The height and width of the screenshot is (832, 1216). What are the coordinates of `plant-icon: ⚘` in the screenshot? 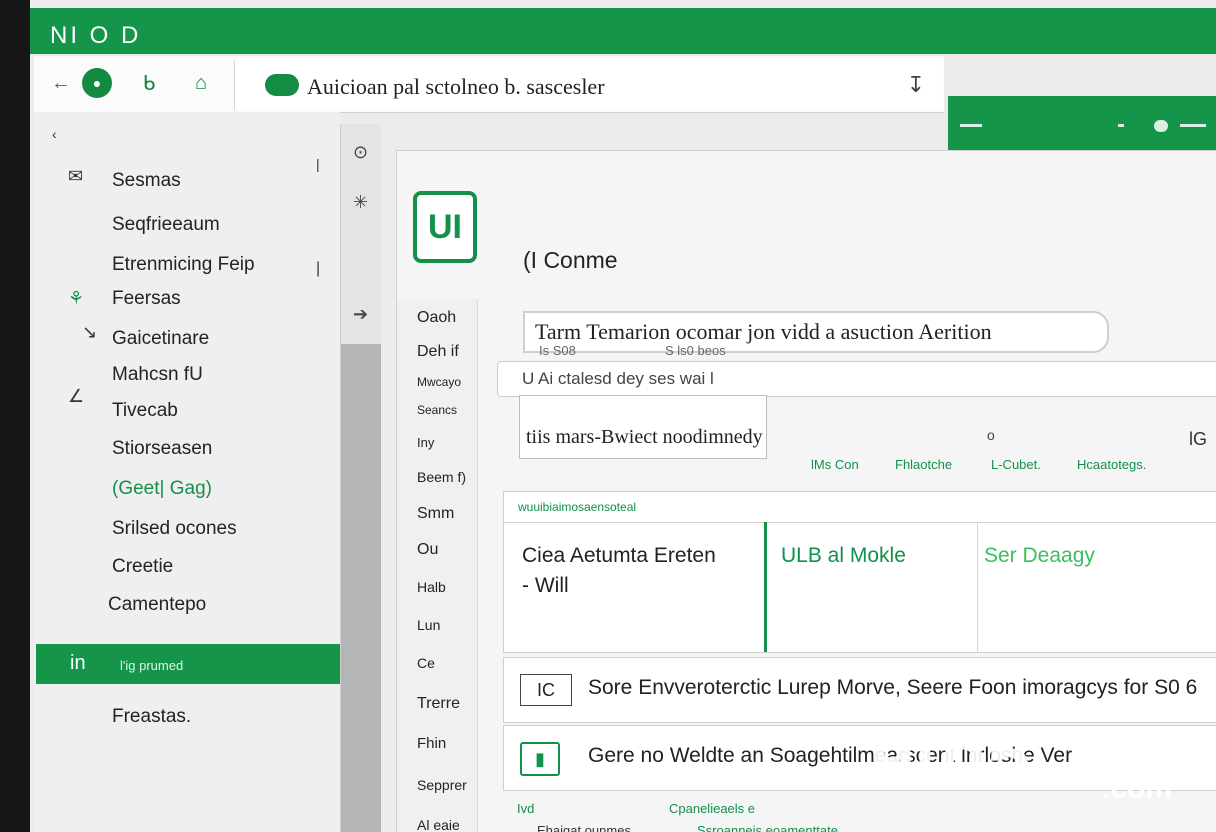 It's located at (76, 298).